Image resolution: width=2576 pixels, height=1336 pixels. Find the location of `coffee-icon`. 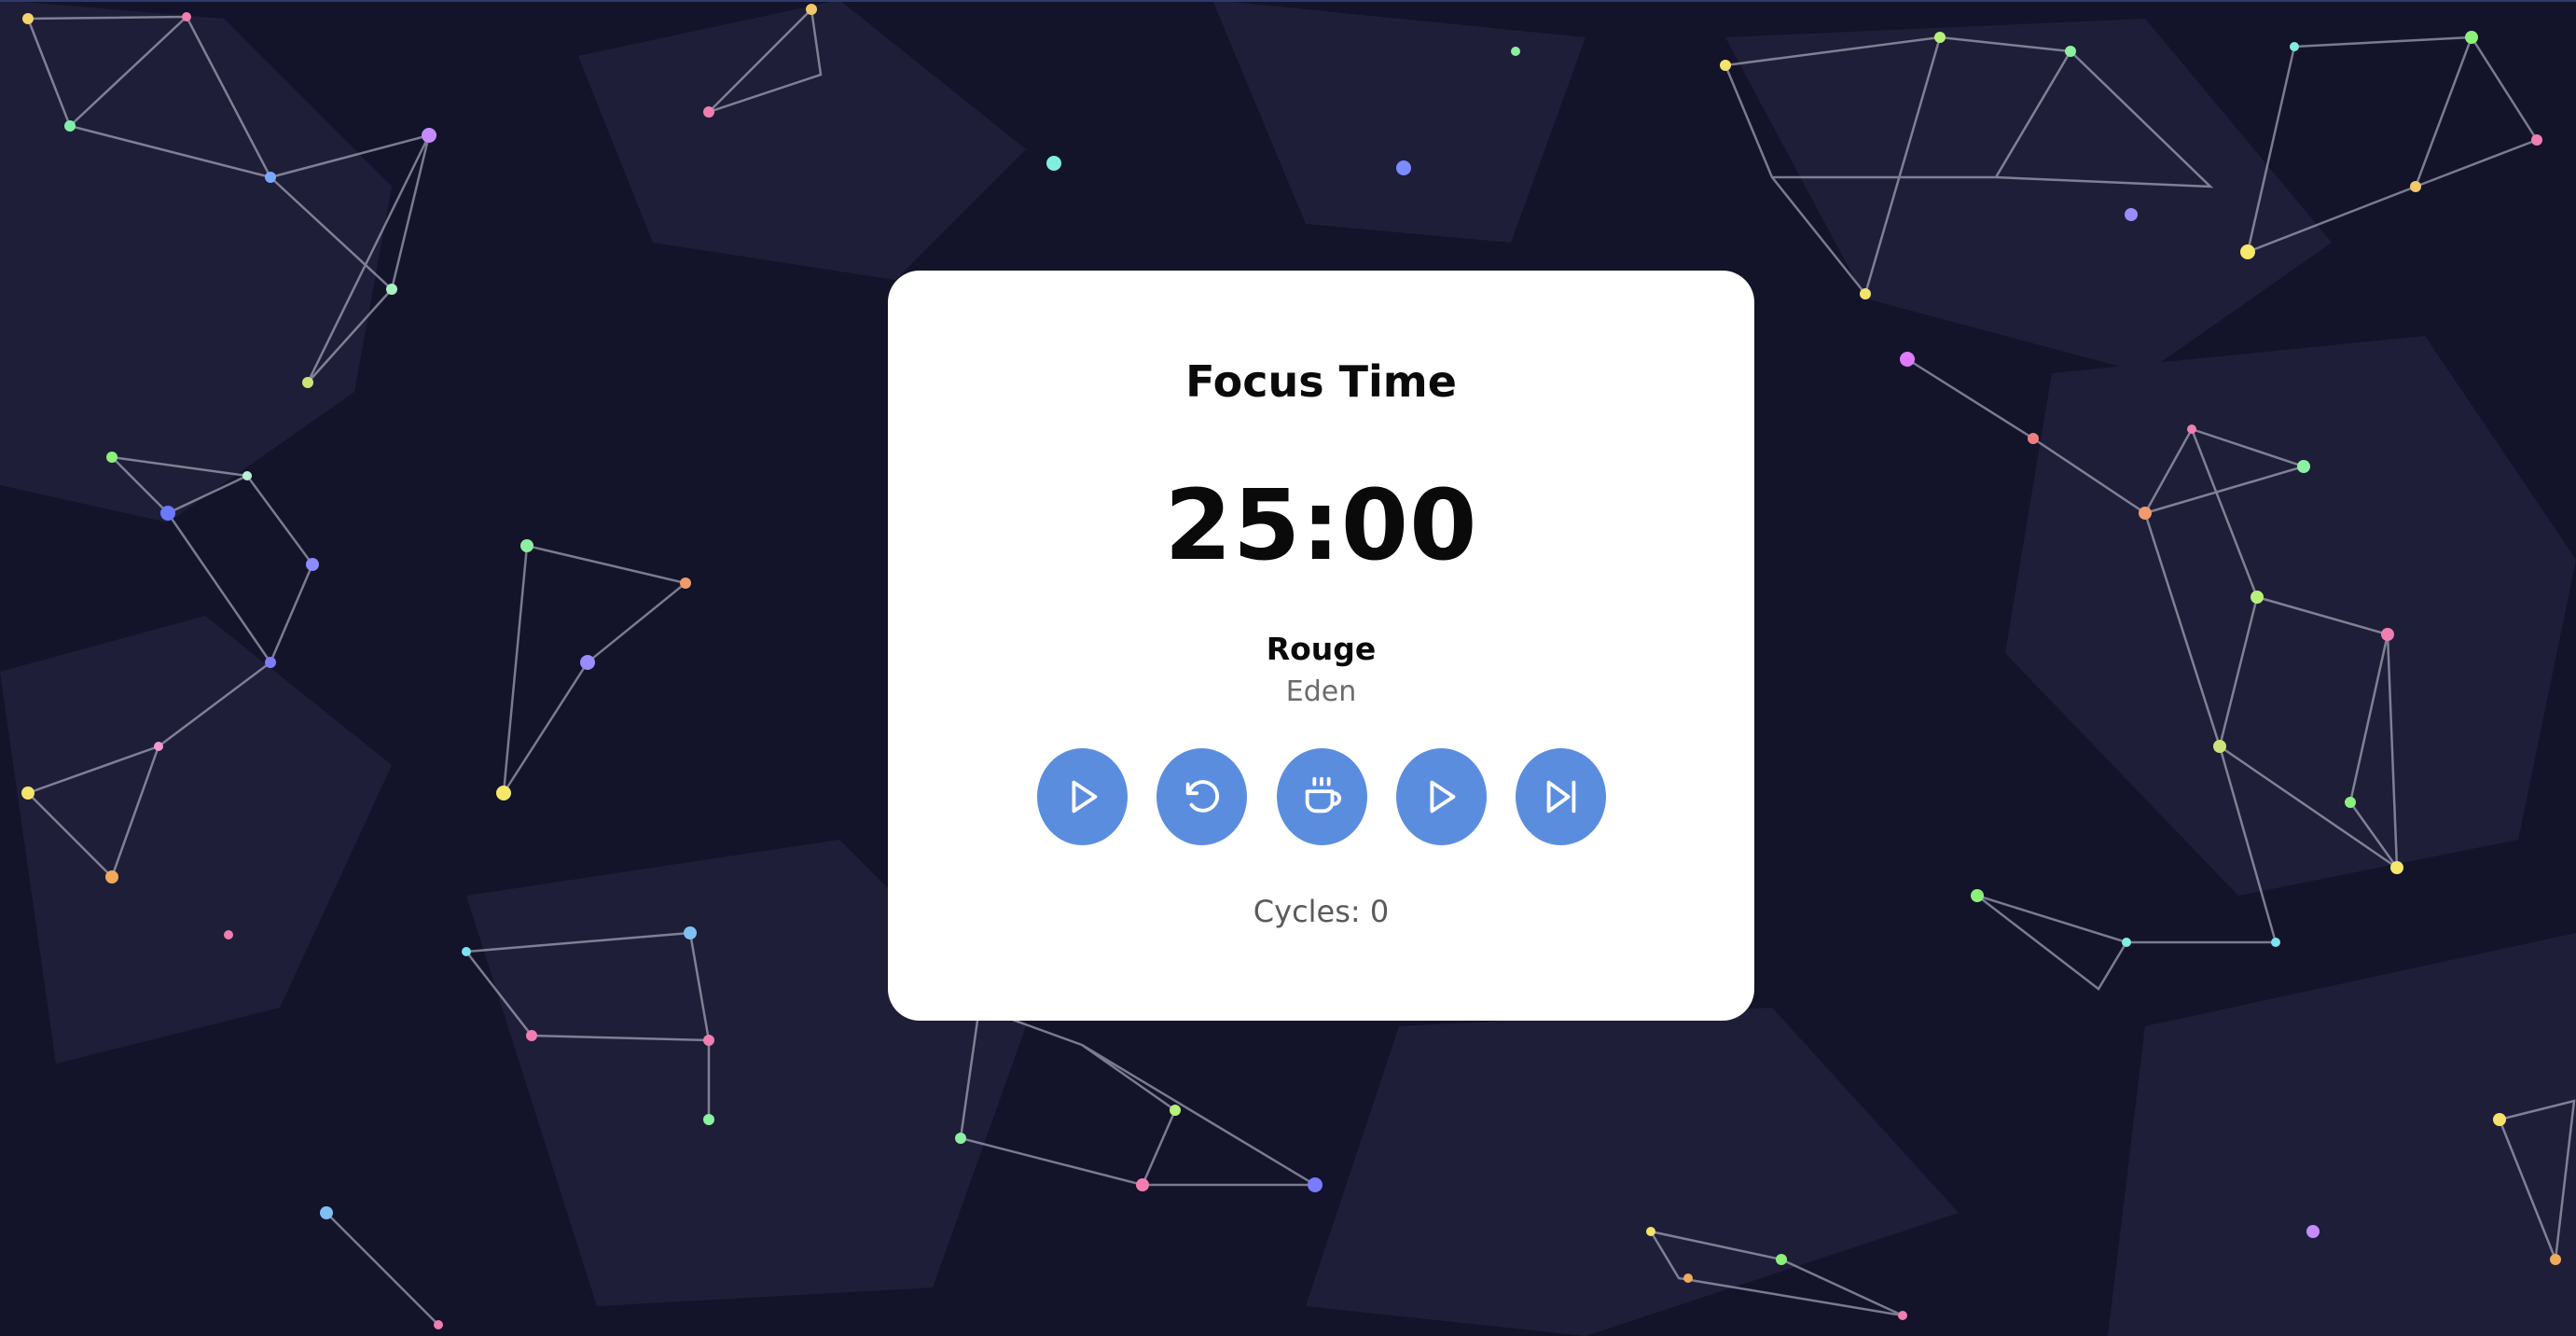

coffee-icon is located at coordinates (1323, 795).